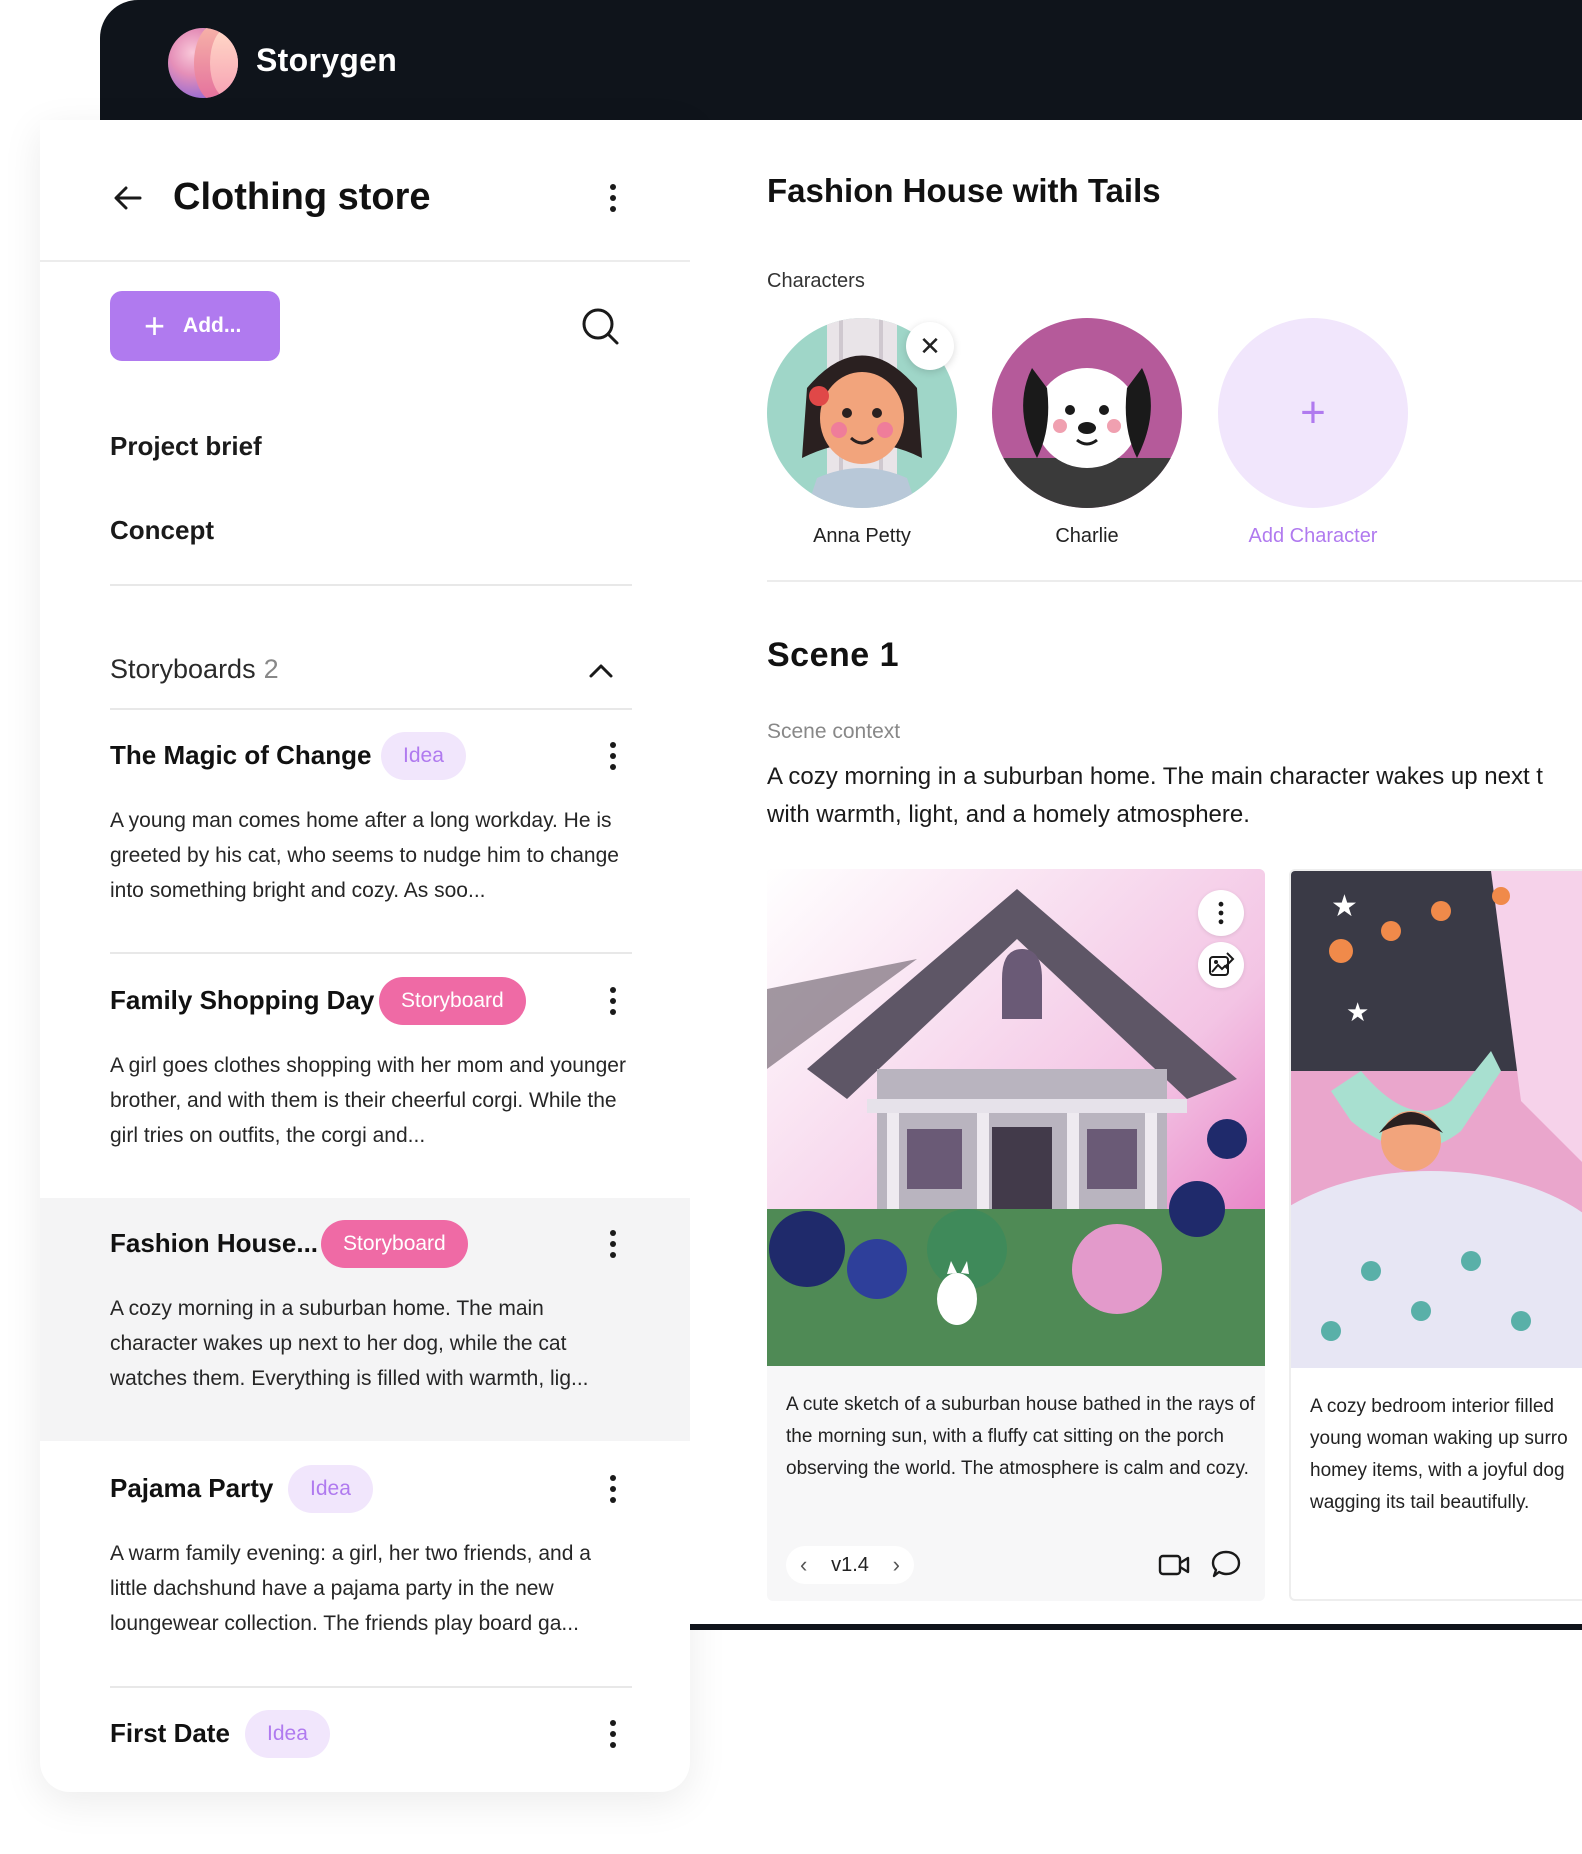  I want to click on shot-more-button, so click(1221, 913).